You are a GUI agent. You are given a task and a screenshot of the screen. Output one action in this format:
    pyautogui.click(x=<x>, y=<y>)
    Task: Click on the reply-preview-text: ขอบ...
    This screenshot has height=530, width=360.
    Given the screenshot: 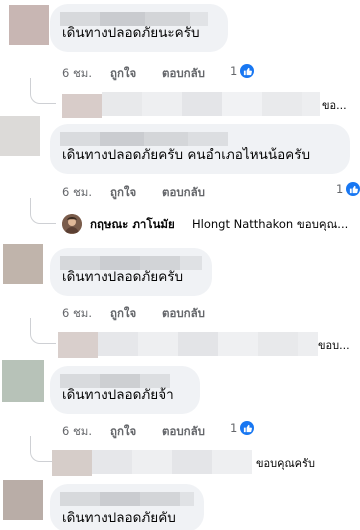 What is the action you would take?
    pyautogui.click(x=334, y=345)
    